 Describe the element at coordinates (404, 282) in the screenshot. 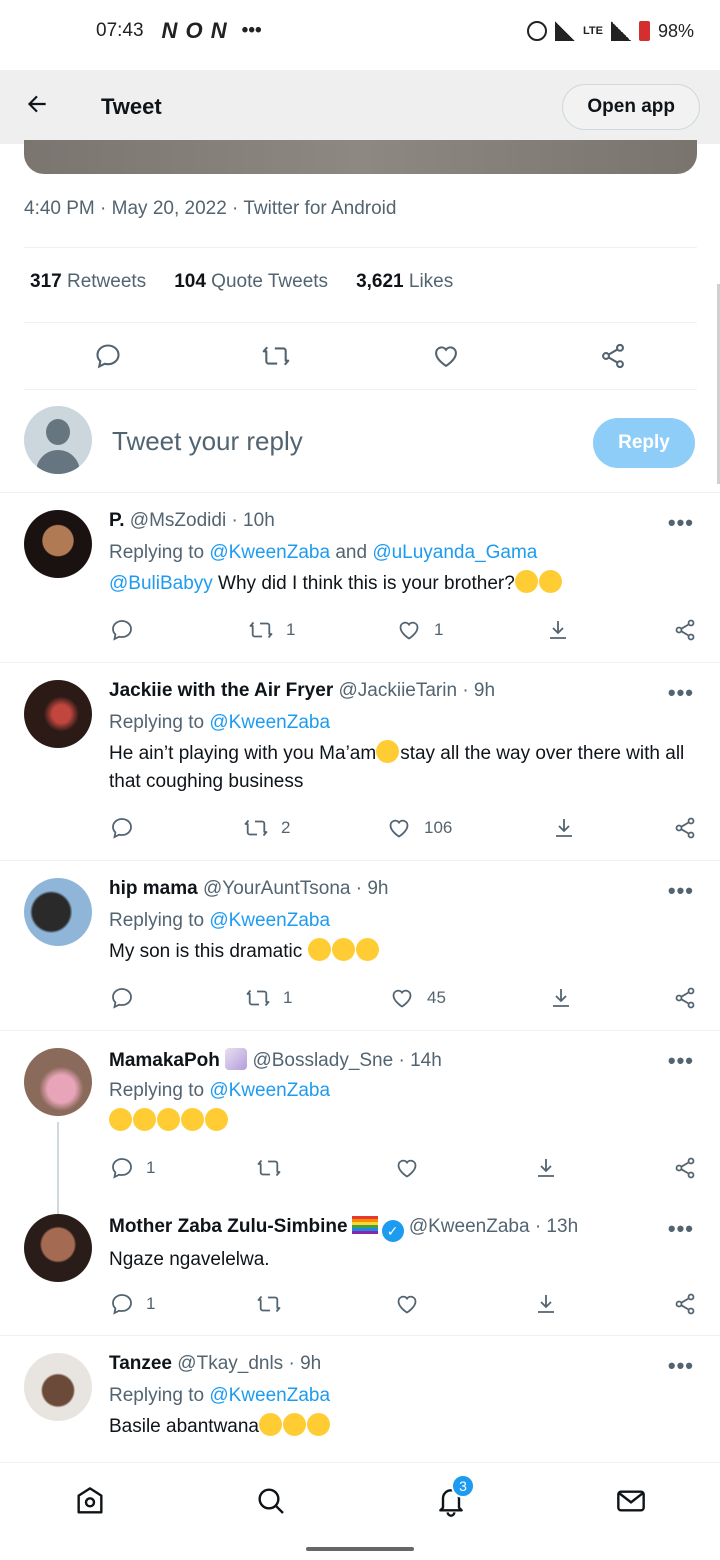

I see `likes-stat: 3,621 Likes` at that location.